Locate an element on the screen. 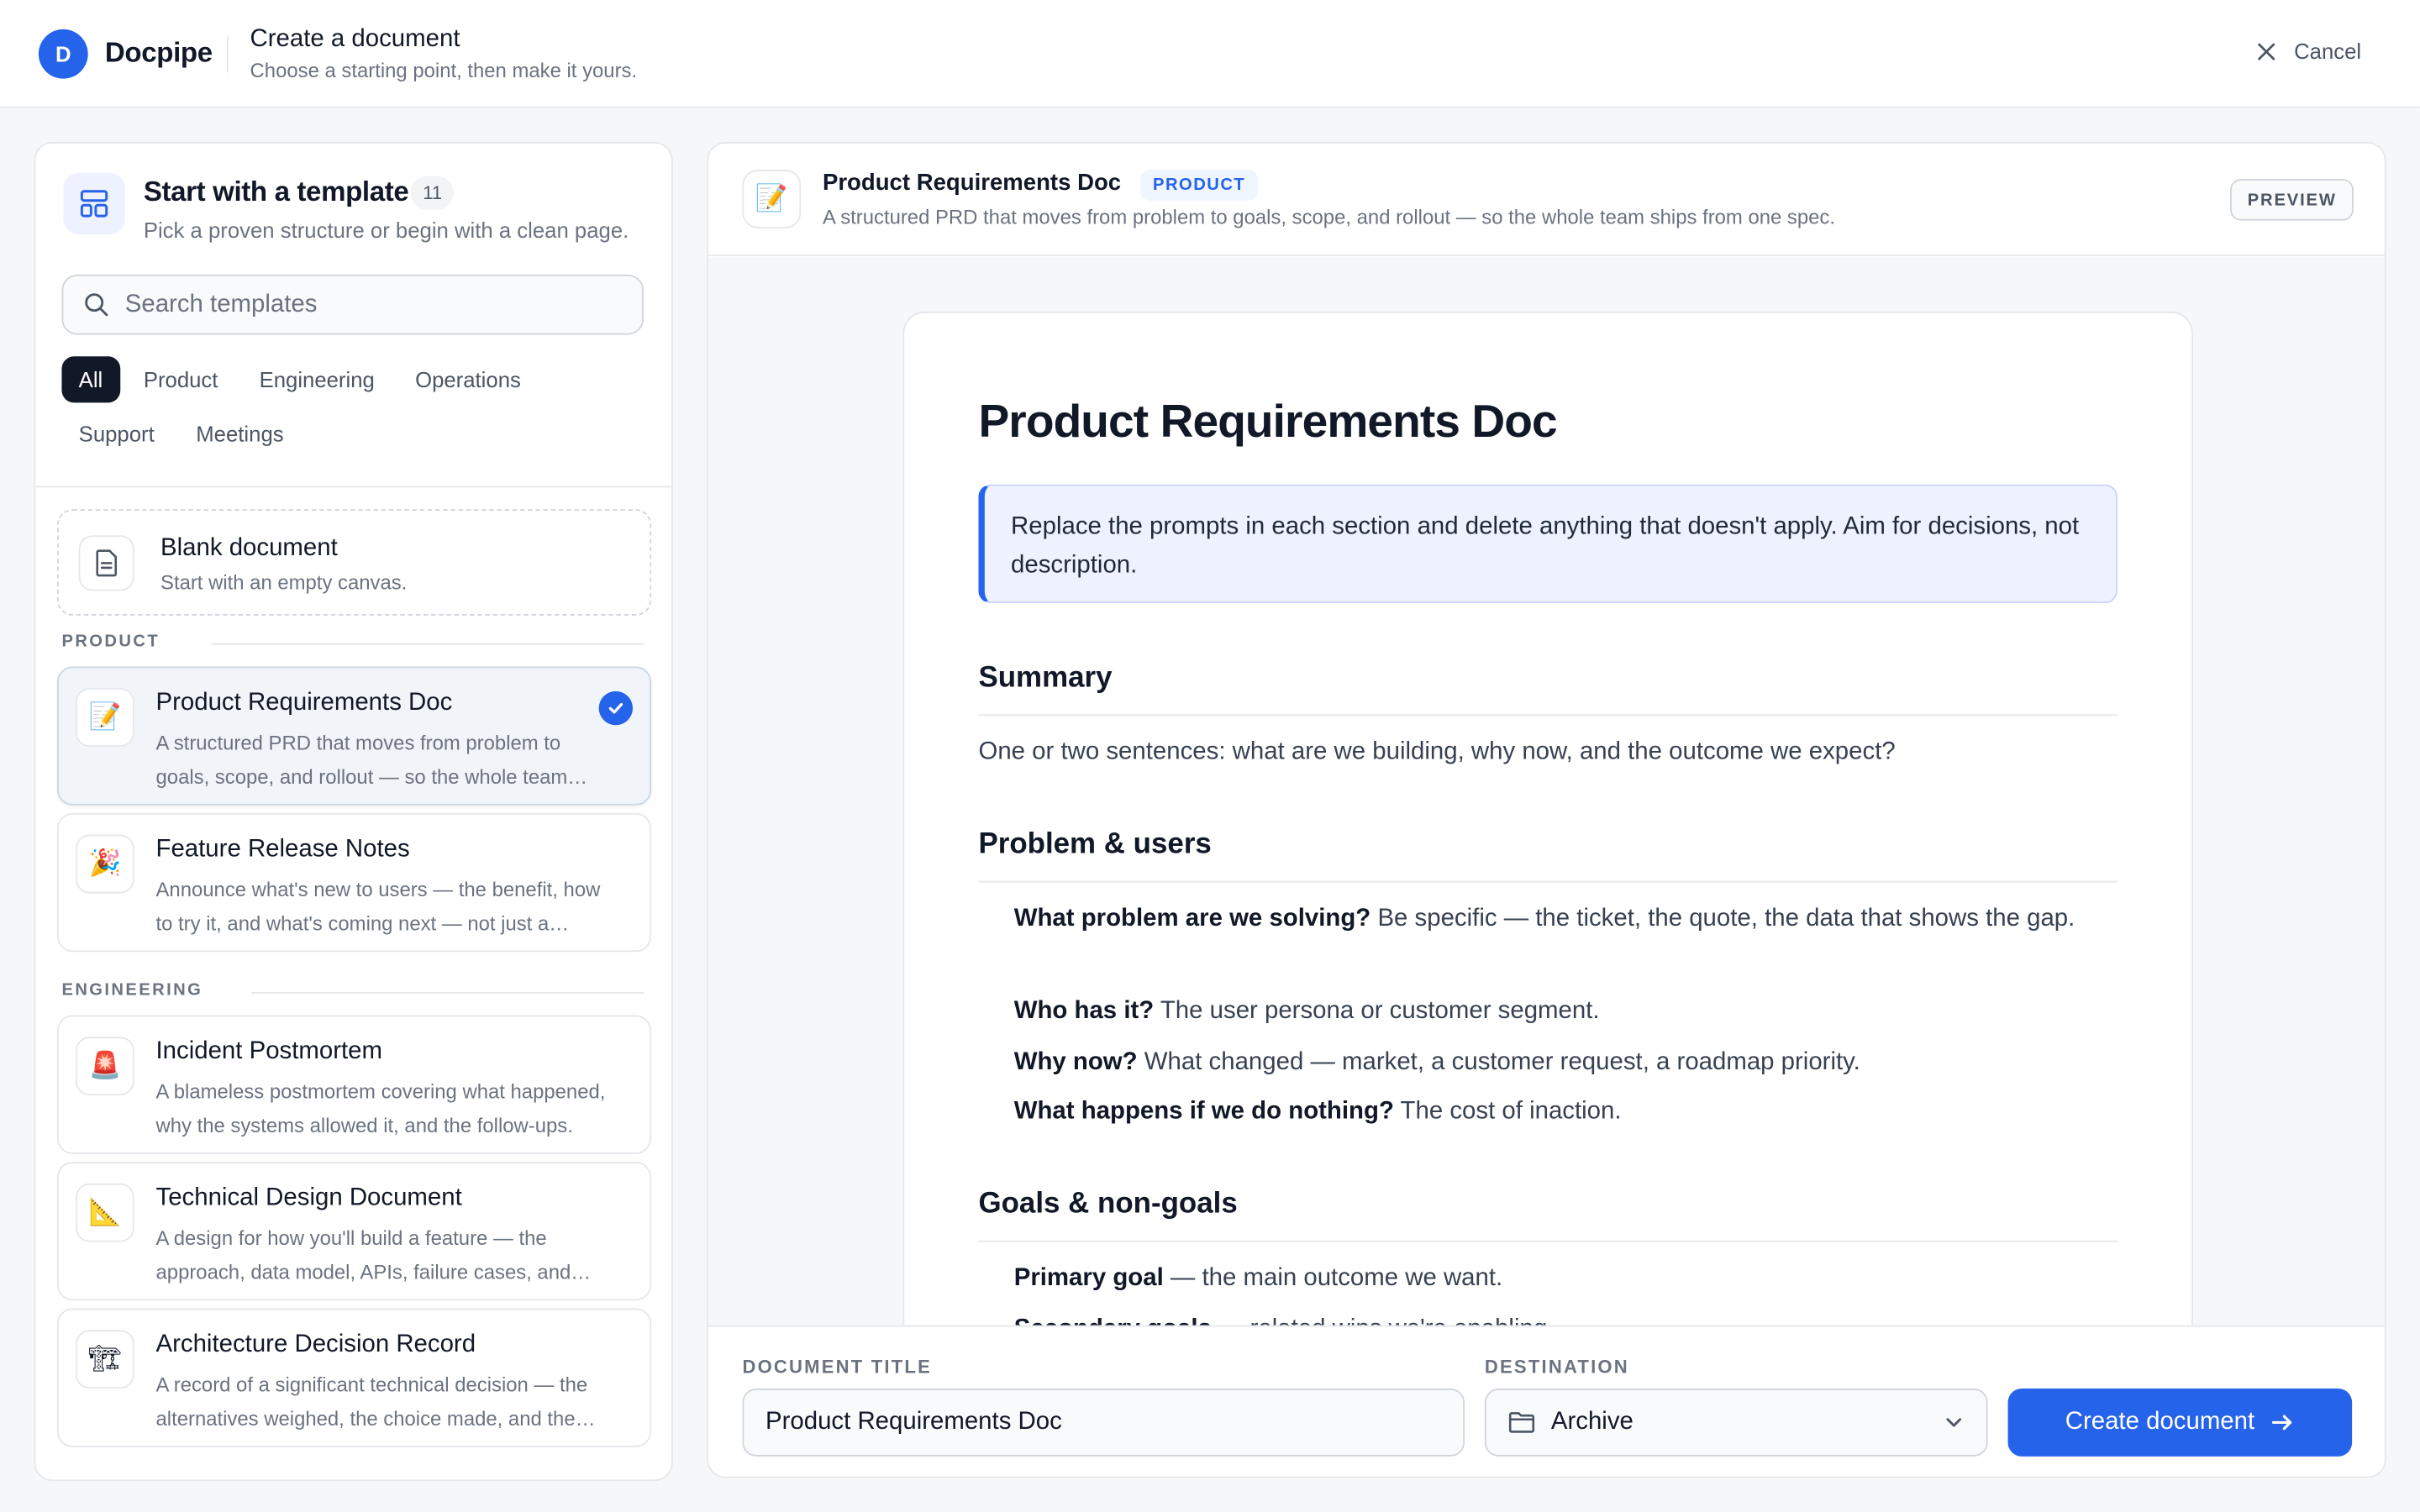 The width and height of the screenshot is (2420, 1512). template-card-title: Technical Design Document is located at coordinates (308, 1197).